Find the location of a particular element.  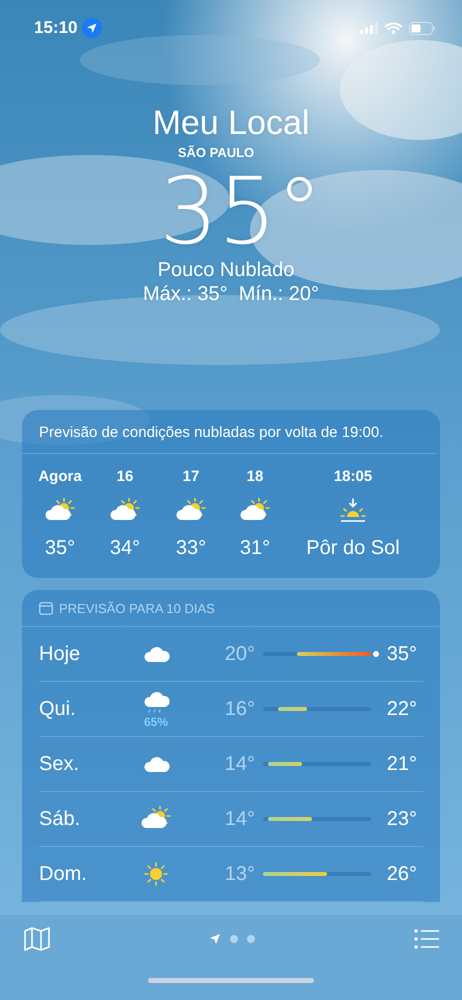

hour-label: Agora is located at coordinates (60, 477).